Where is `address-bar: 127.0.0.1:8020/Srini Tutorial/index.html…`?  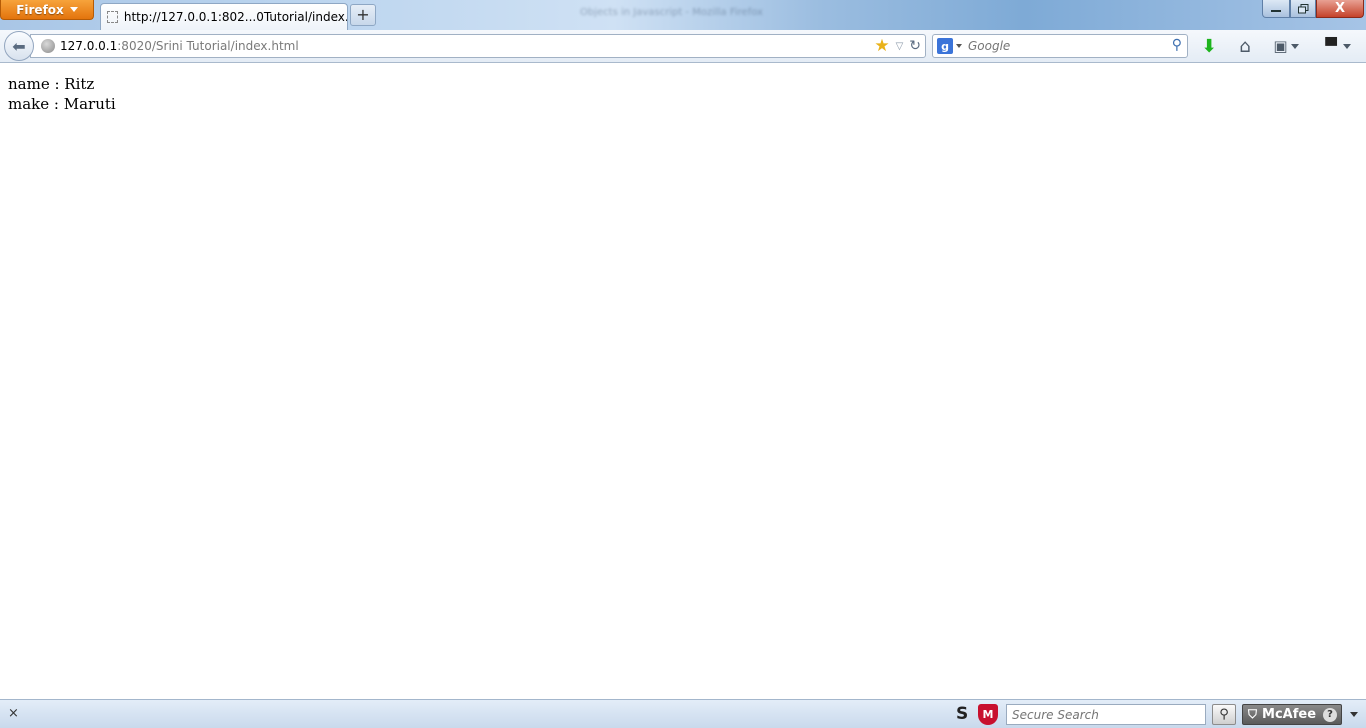 address-bar: 127.0.0.1:8020/Srini Tutorial/index.html… is located at coordinates (478, 46).